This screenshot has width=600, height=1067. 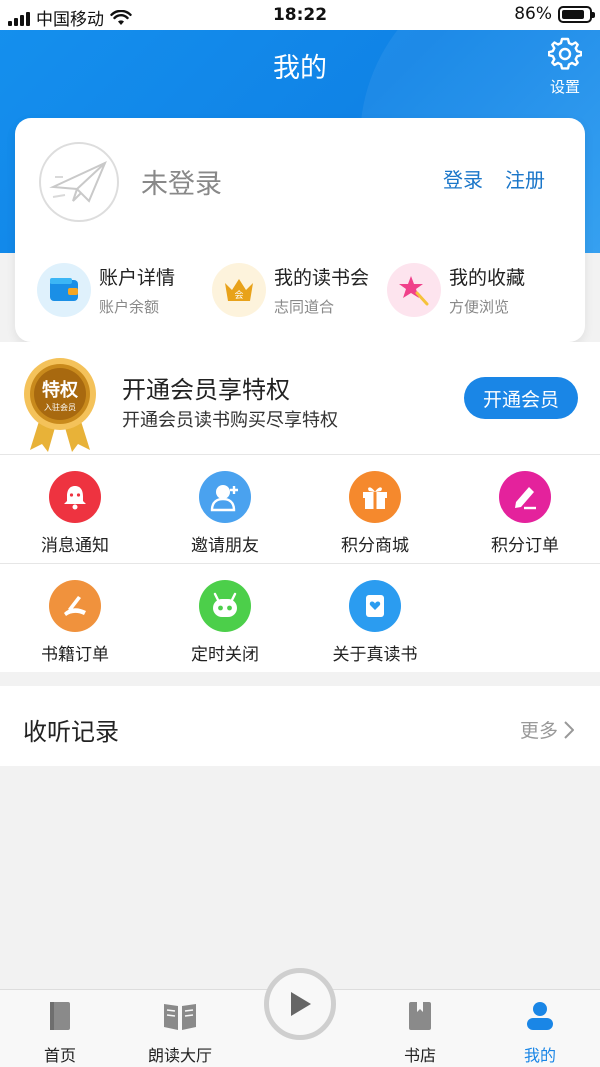 I want to click on medal-text: 特权, so click(x=60, y=390).